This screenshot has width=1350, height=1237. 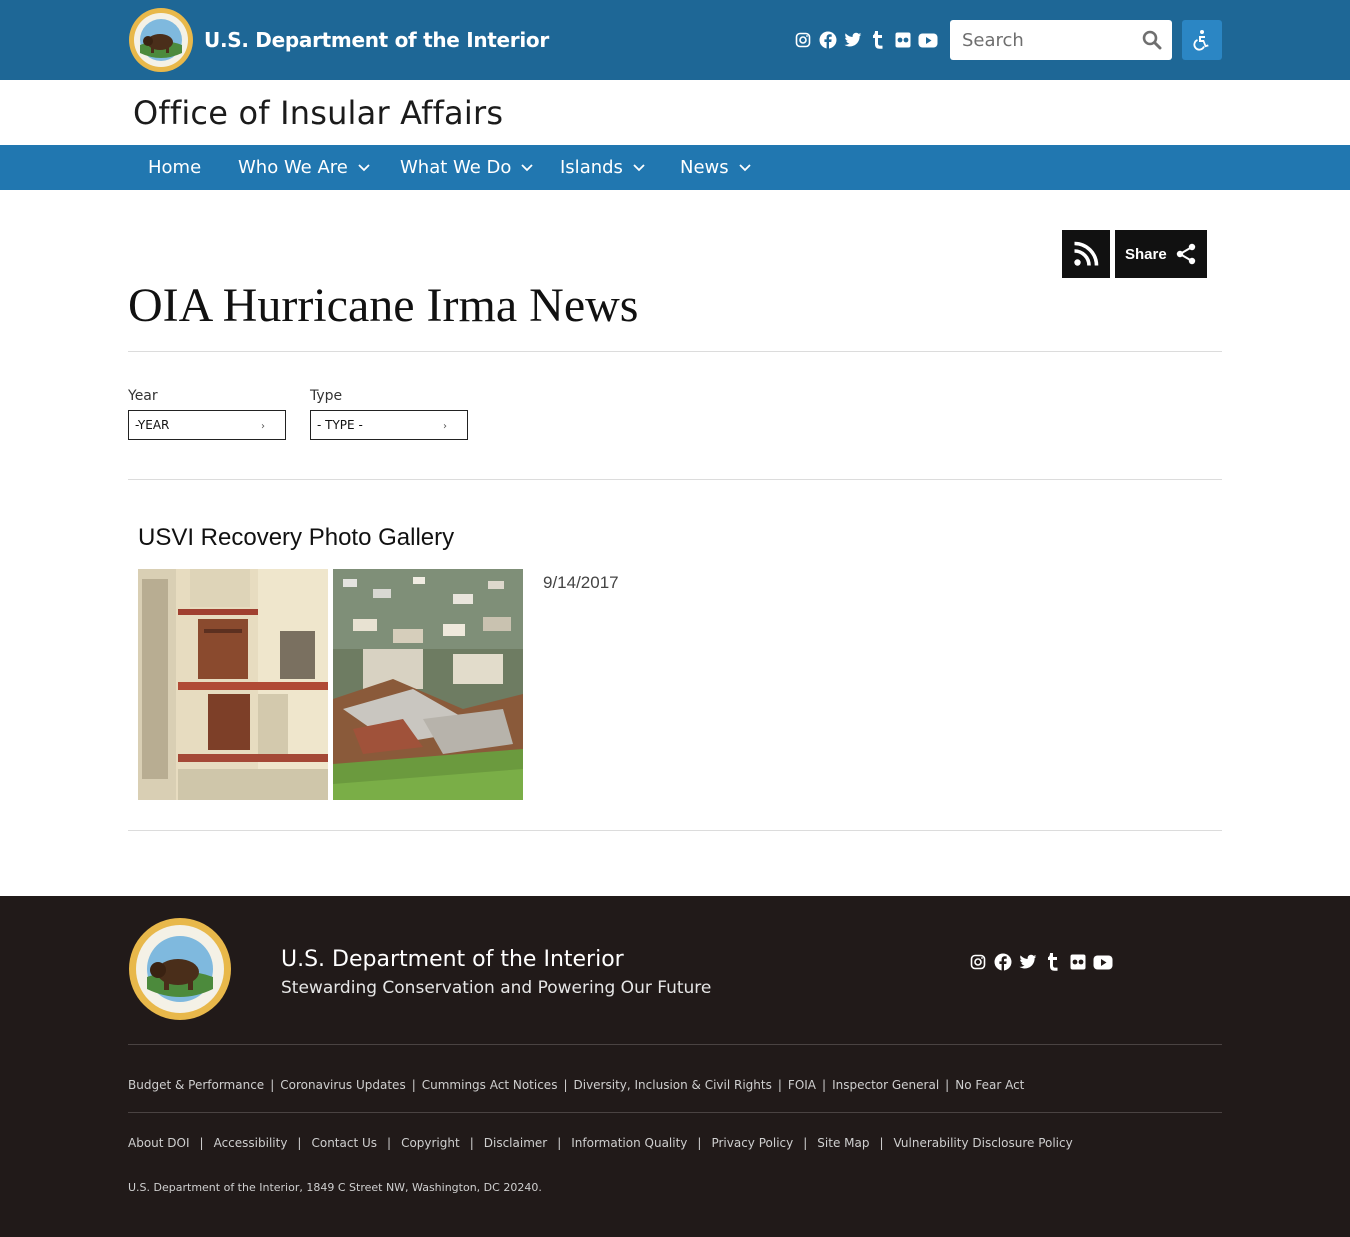 What do you see at coordinates (885, 1085) in the screenshot?
I see `footer-link-inspector-general: Inspector General` at bounding box center [885, 1085].